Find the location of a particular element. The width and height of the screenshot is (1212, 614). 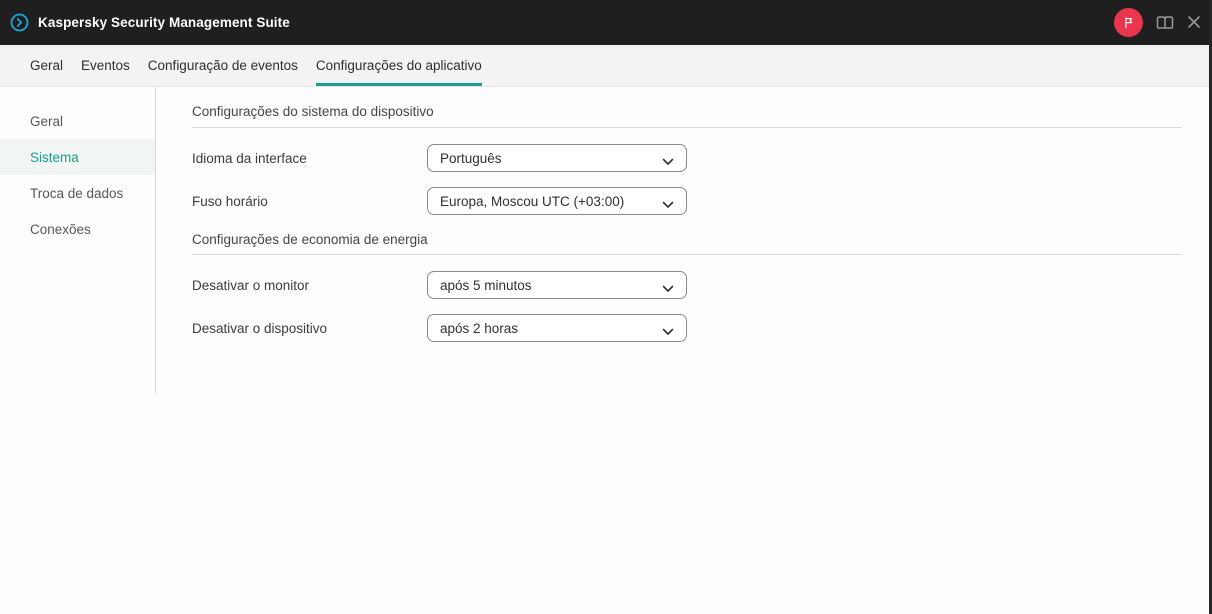

settings-sidebar: Geral Sistema Troca de dados Conexões is located at coordinates (77, 167).